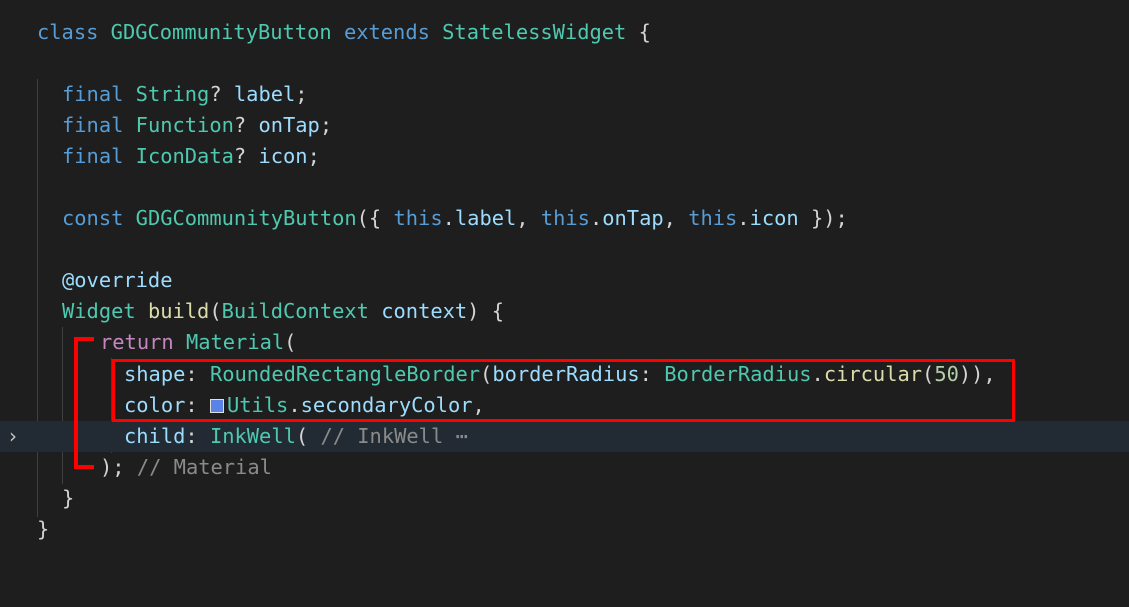 The height and width of the screenshot is (607, 1129). I want to click on material-class: Material, so click(235, 342).